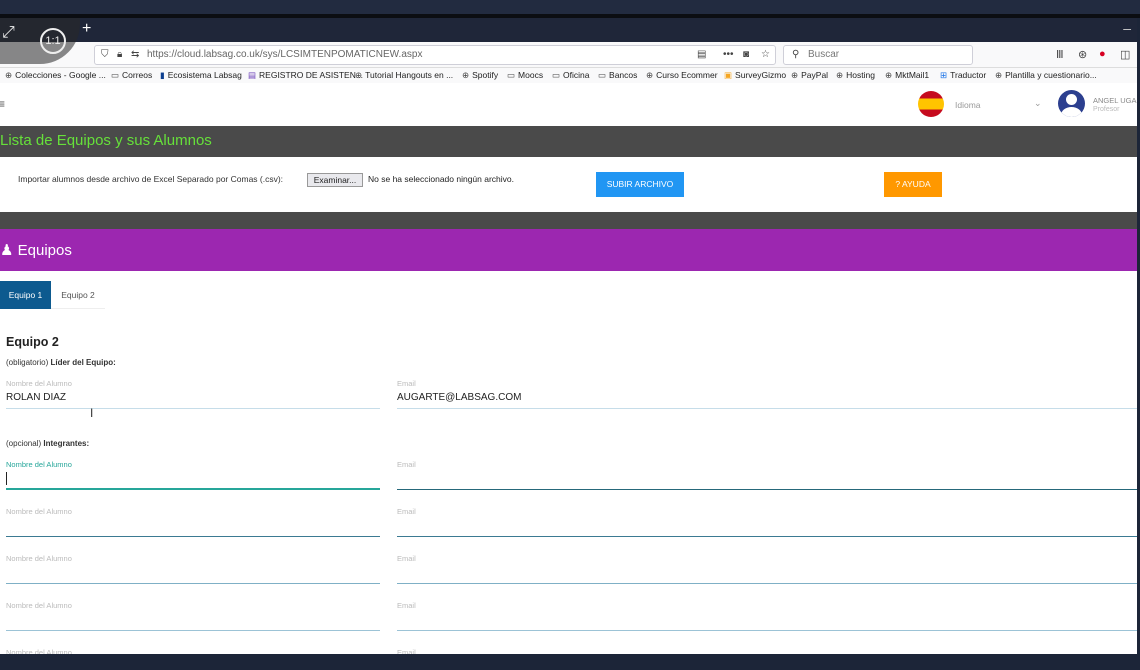 The width and height of the screenshot is (1140, 670). I want to click on tab-strip: + –, so click(568, 30).